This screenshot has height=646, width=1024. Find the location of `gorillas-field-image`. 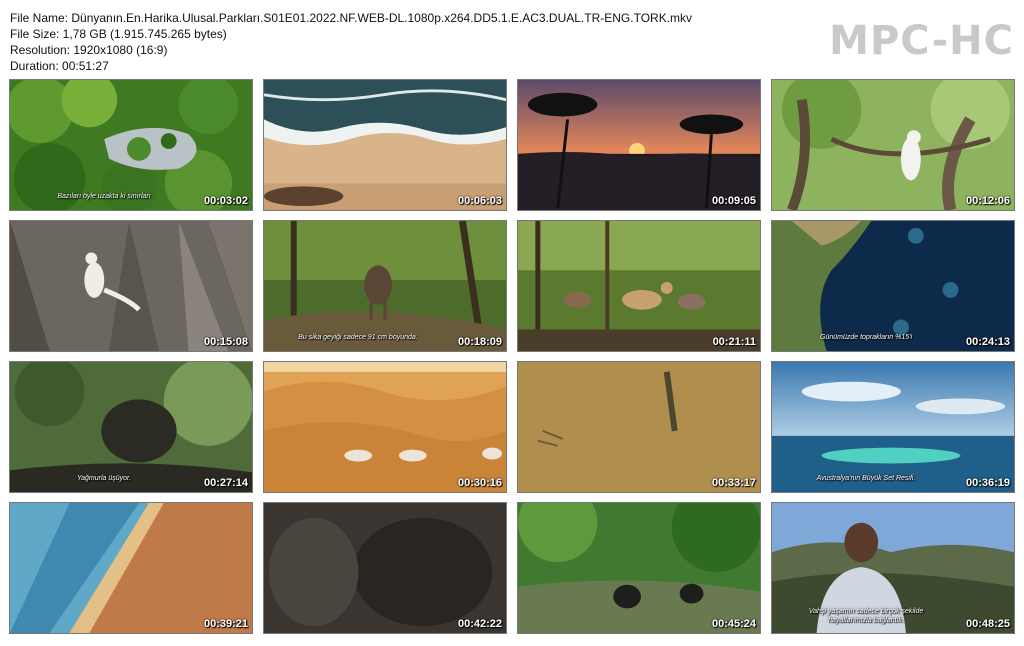

gorillas-field-image is located at coordinates (639, 568).